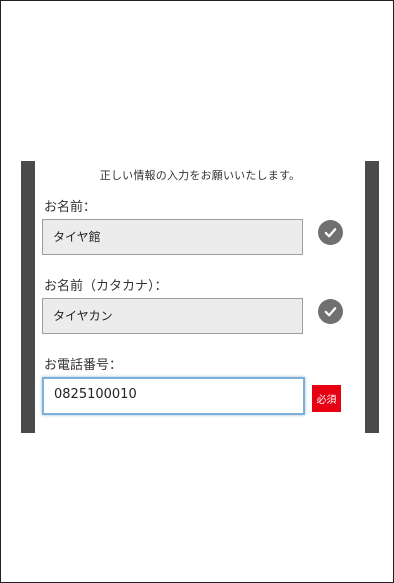 The width and height of the screenshot is (394, 583). Describe the element at coordinates (172, 316) in the screenshot. I see `name-kana-field: タイヤカン` at that location.